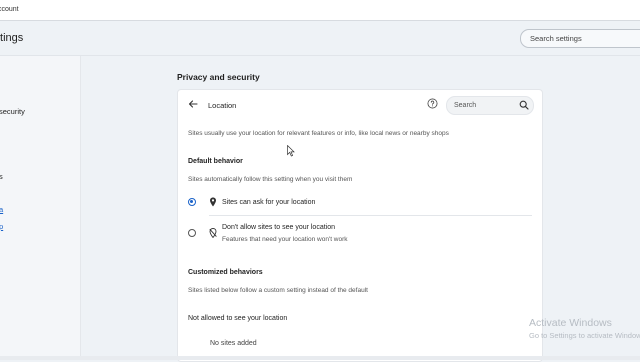 The width and height of the screenshot is (640, 362). What do you see at coordinates (238, 318) in the screenshot?
I see `not-allowed-heading: Not allowed to see your location` at bounding box center [238, 318].